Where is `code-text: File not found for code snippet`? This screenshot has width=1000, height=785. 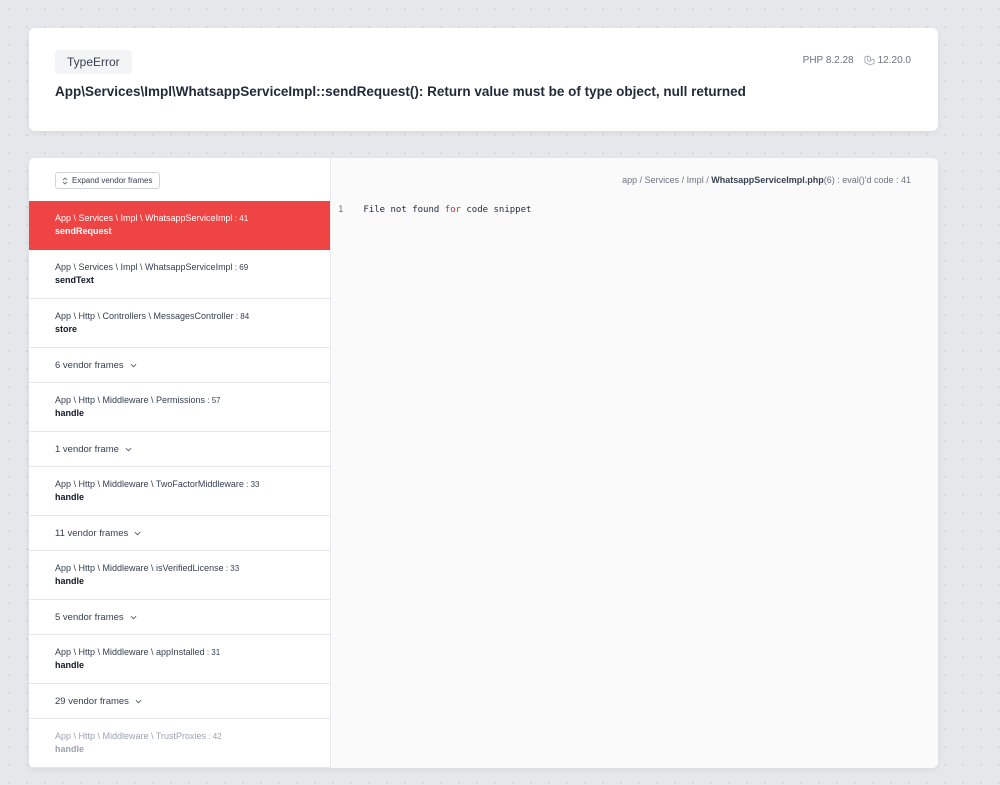
code-text: File not found for code snippet is located at coordinates (447, 210).